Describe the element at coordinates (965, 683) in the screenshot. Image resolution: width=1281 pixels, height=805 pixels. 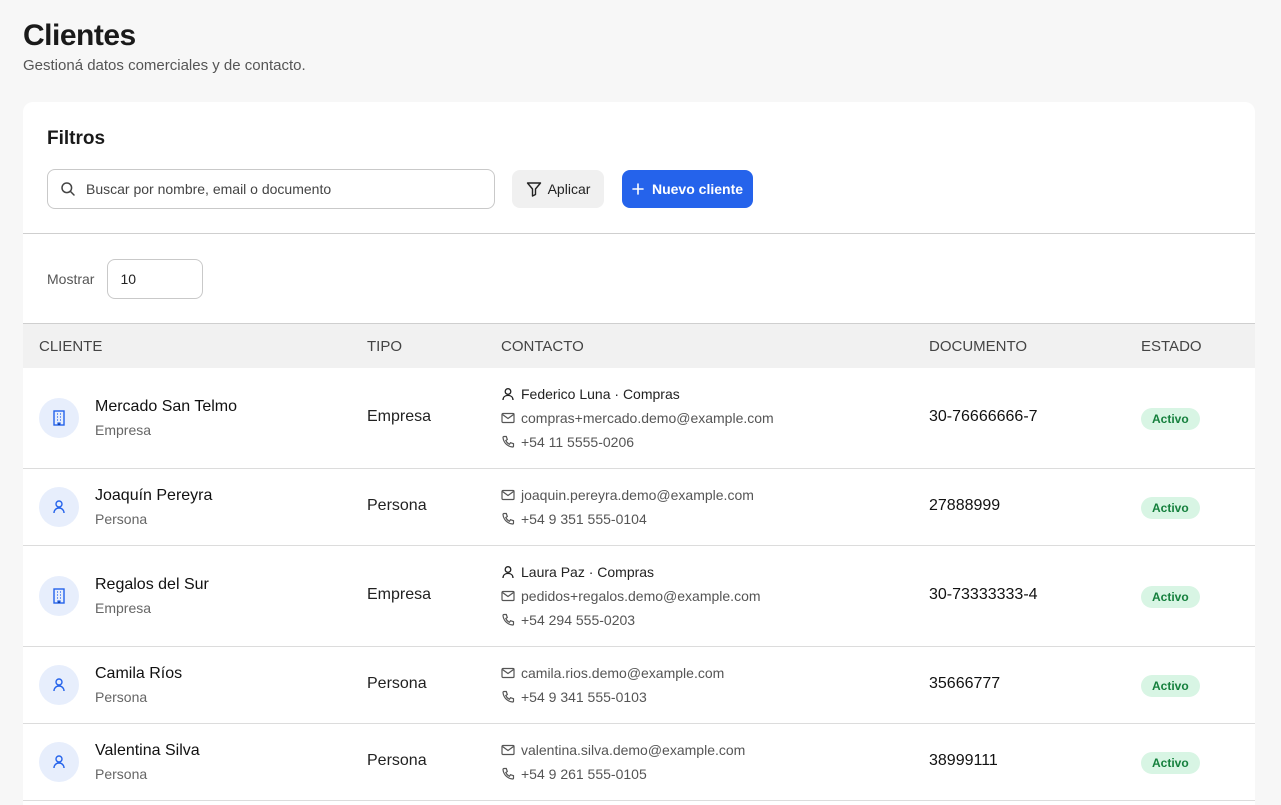
I see `client-document: 35666777` at that location.